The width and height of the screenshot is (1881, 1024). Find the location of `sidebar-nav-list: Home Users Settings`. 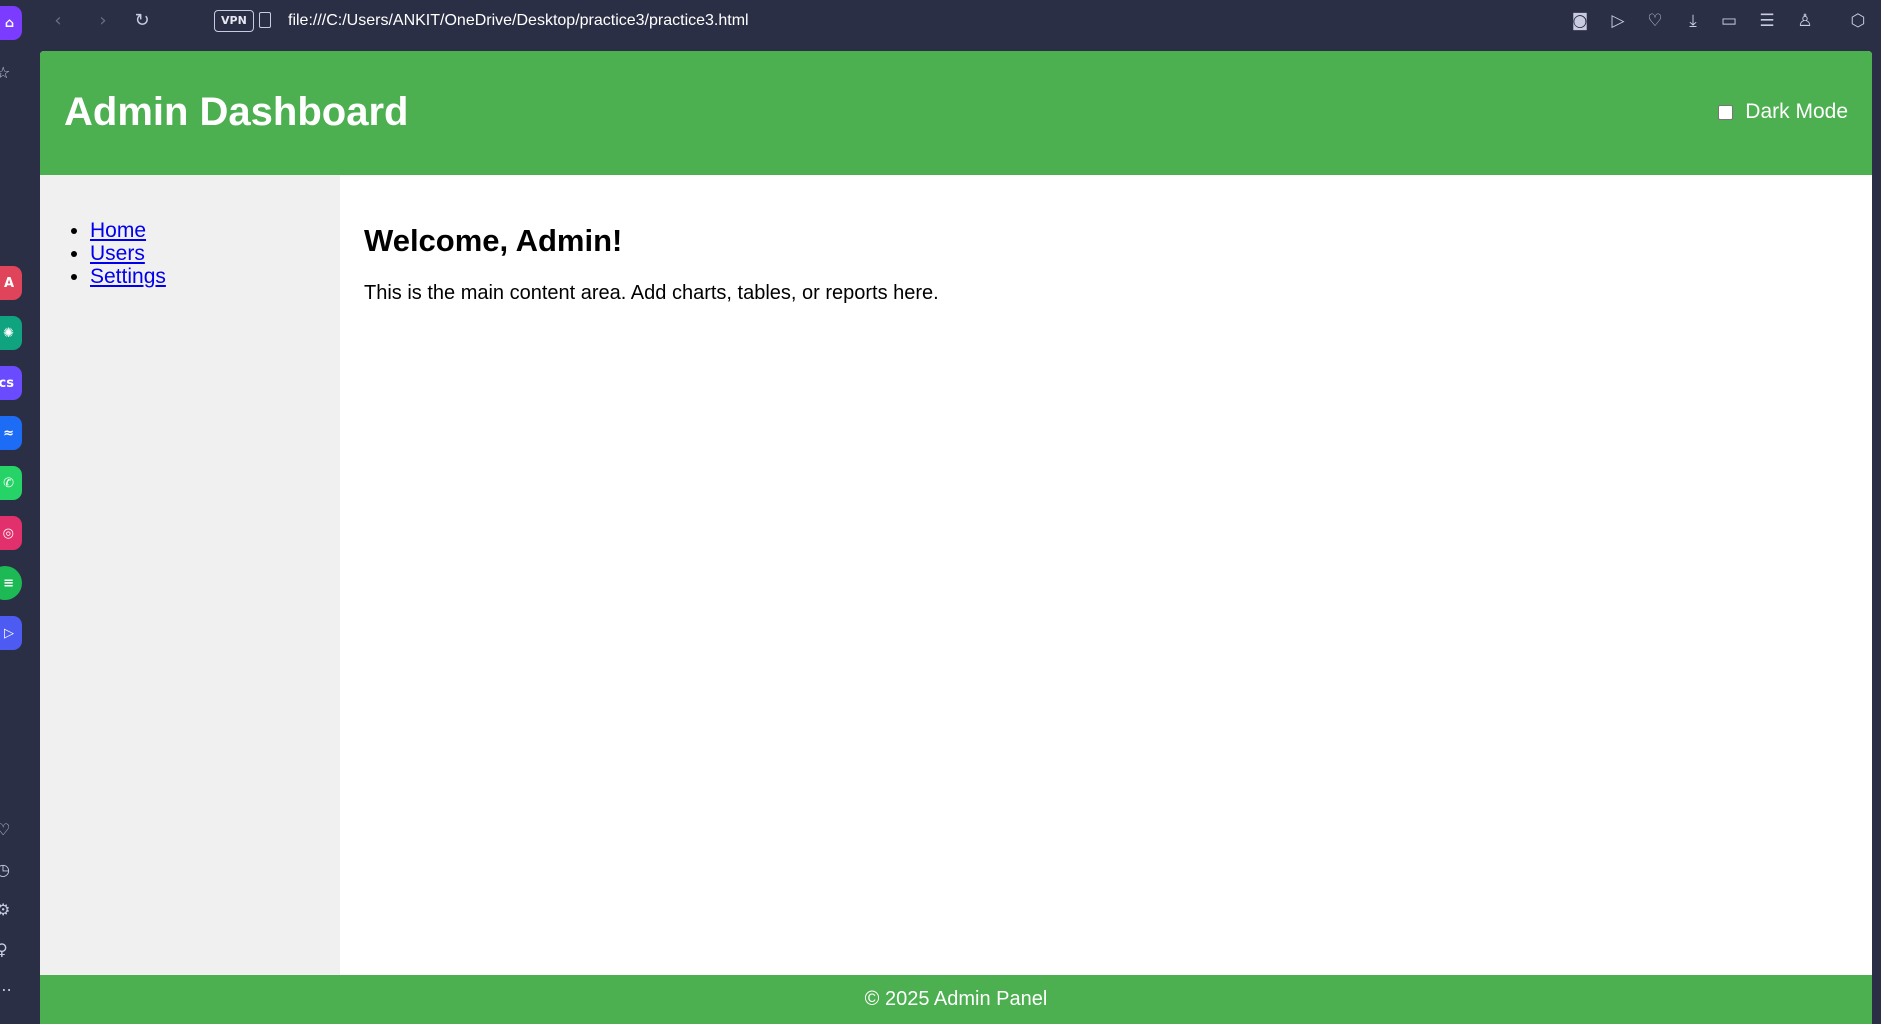

sidebar-nav-list: Home Users Settings is located at coordinates (128, 253).